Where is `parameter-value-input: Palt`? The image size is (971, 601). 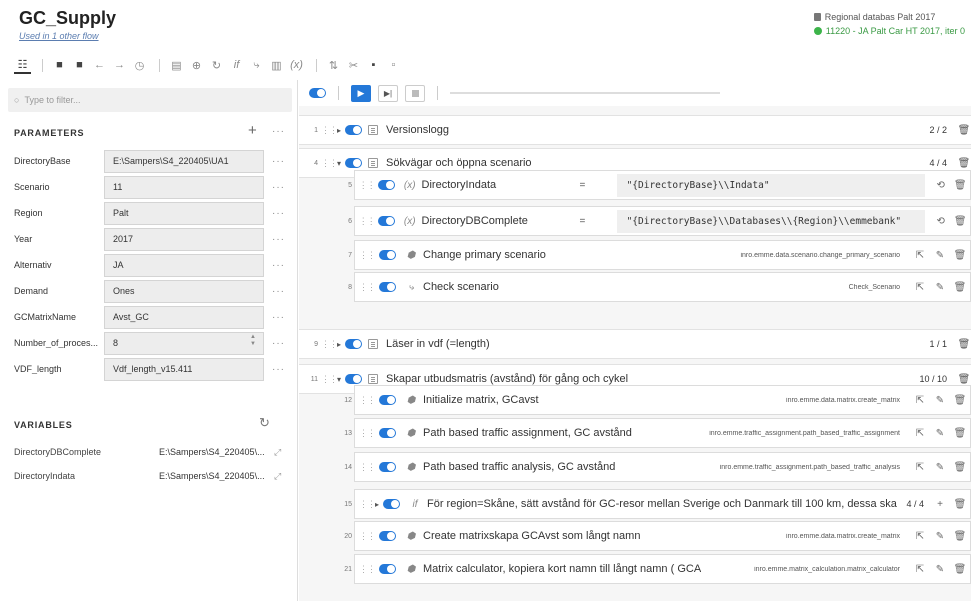
parameter-value-input: Palt is located at coordinates (184, 213).